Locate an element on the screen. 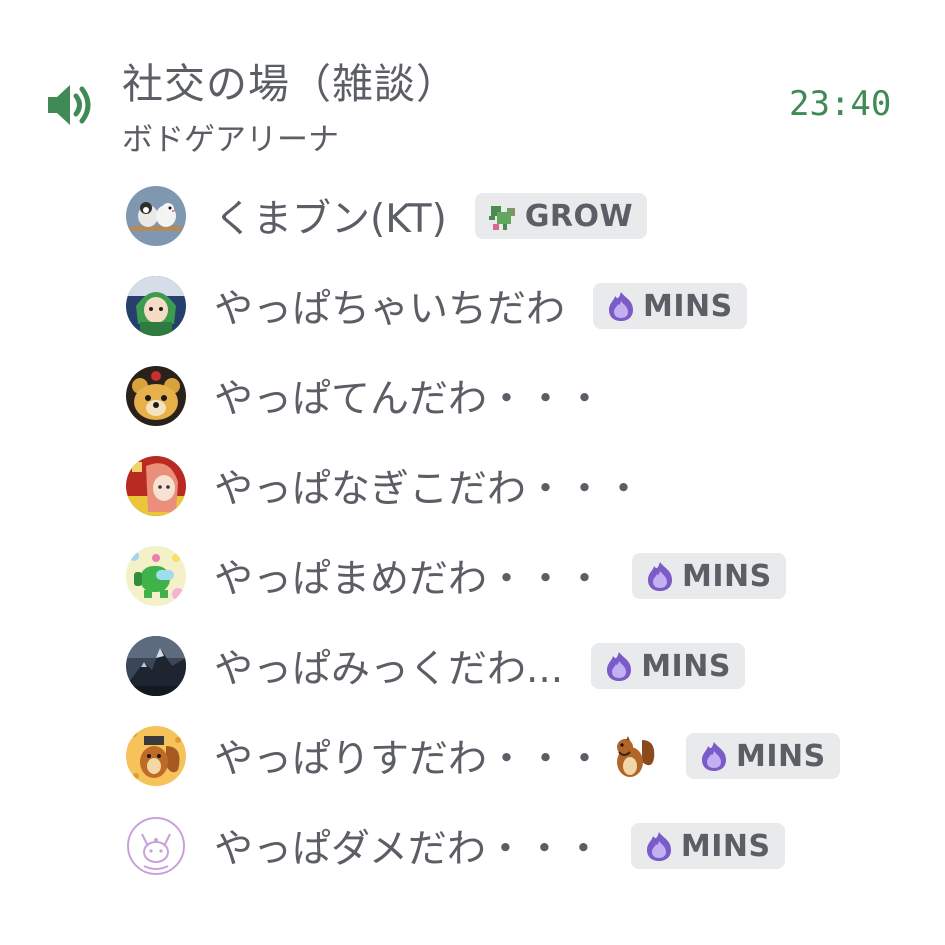 The height and width of the screenshot is (945, 945). voice-member: やっぱダメだわ・・・ MINS is located at coordinates (455, 846).